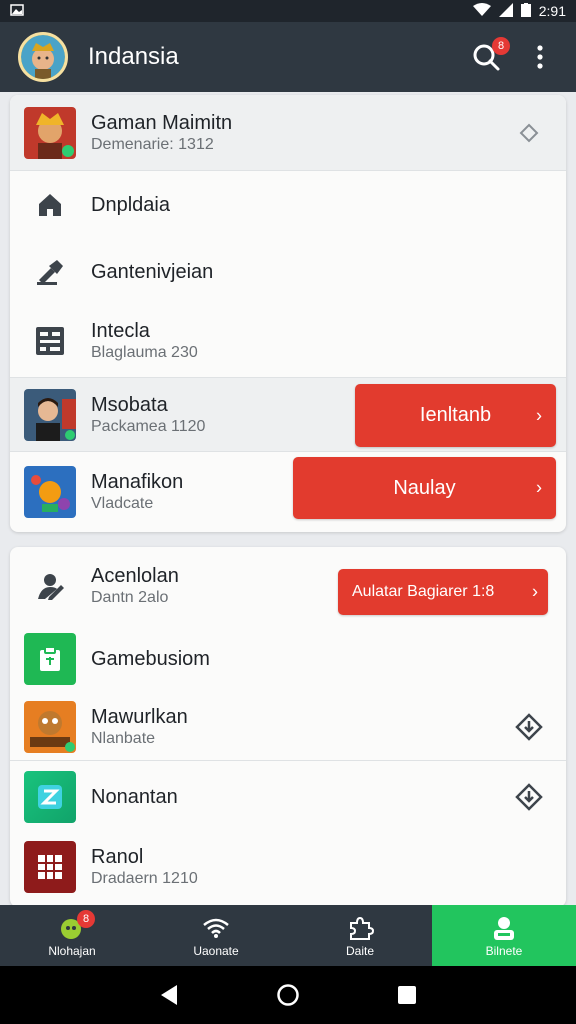 The image size is (576, 1024). I want to click on list-item-title: Acenlolan, so click(135, 576).